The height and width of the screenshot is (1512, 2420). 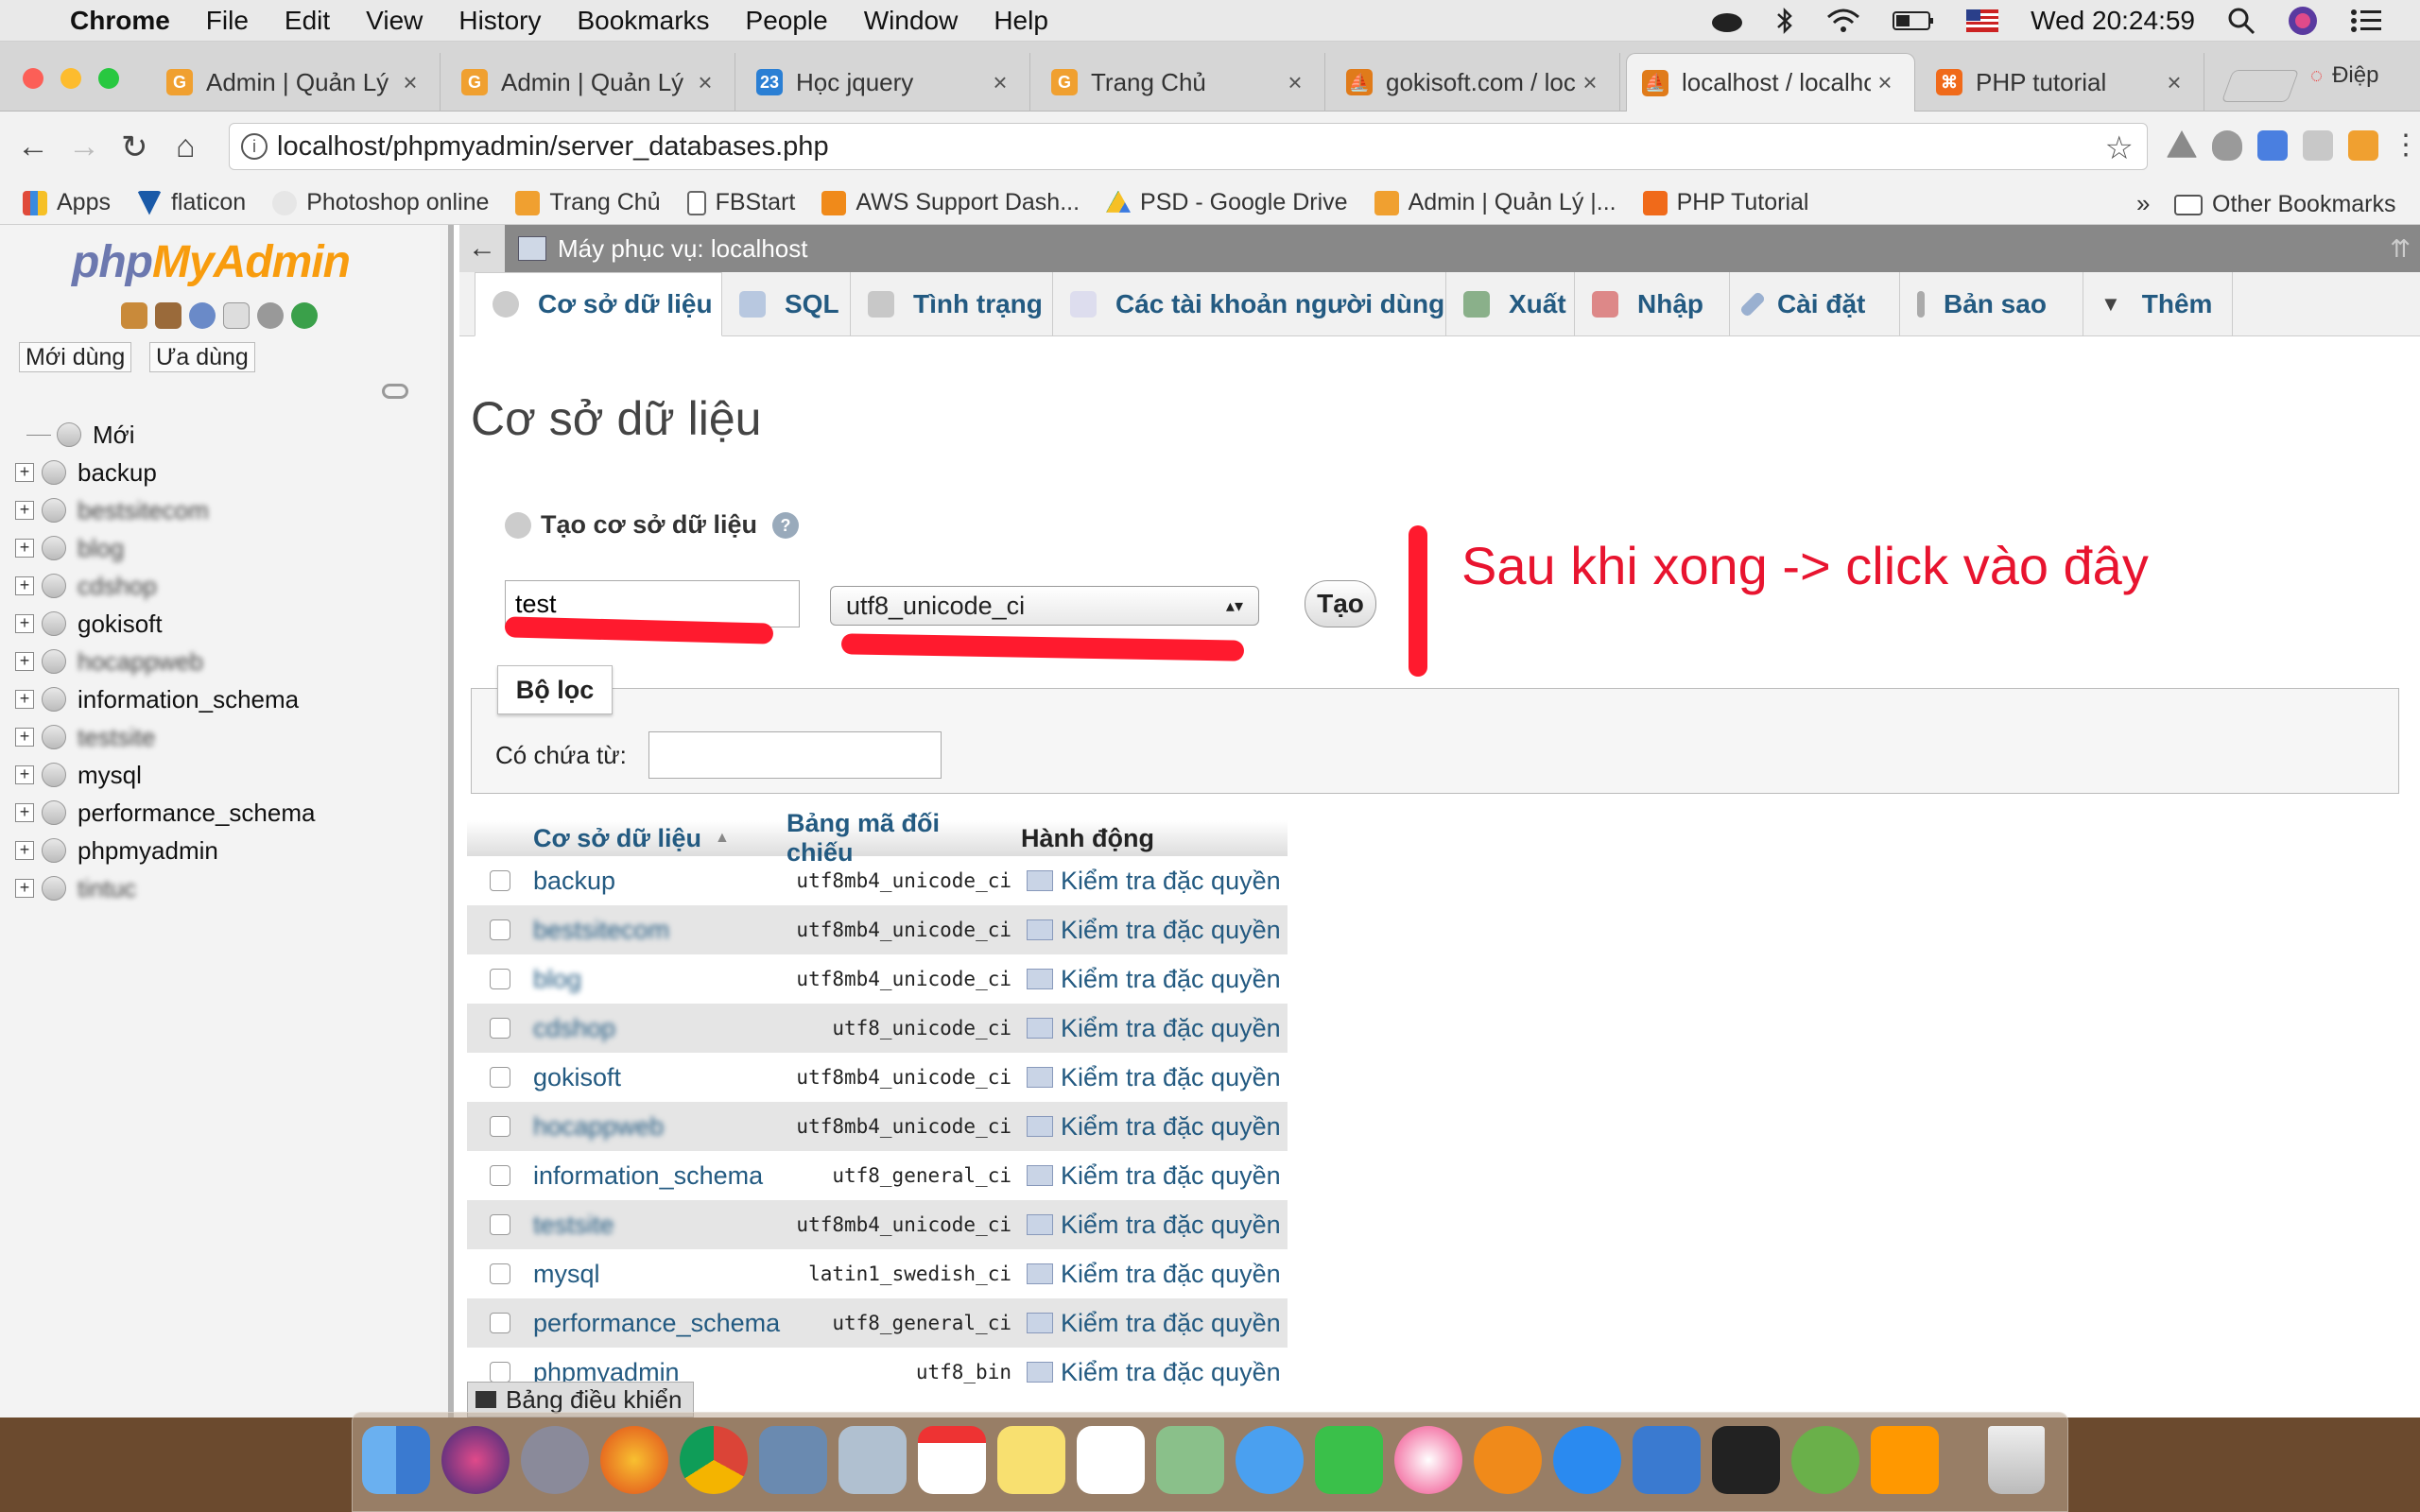 What do you see at coordinates (1725, 202) in the screenshot?
I see `bookmark-php-tutorial: PHP Tutorial` at bounding box center [1725, 202].